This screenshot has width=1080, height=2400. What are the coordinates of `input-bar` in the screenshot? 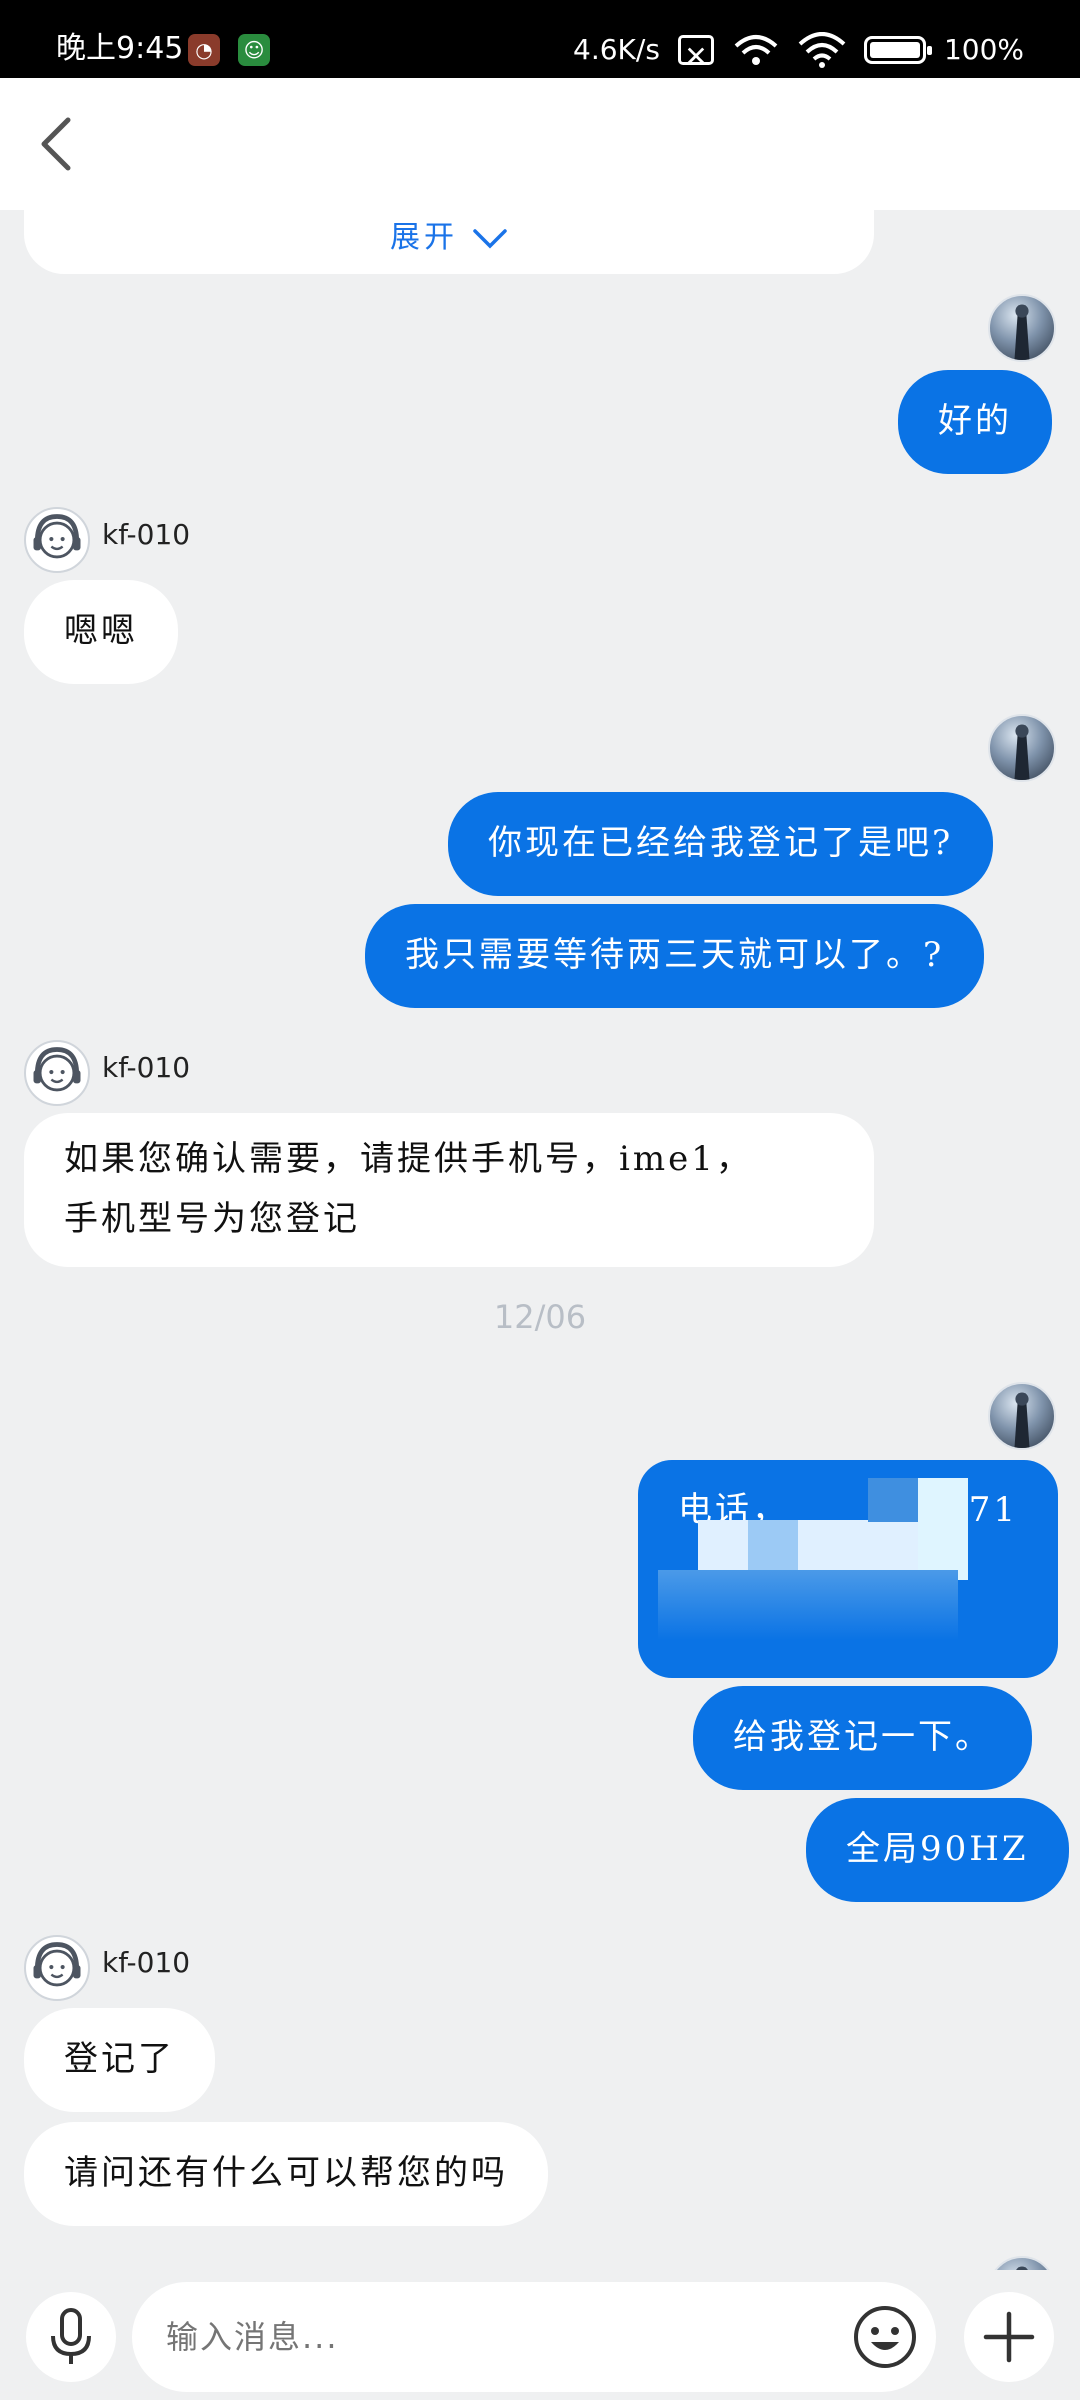 It's located at (540, 2335).